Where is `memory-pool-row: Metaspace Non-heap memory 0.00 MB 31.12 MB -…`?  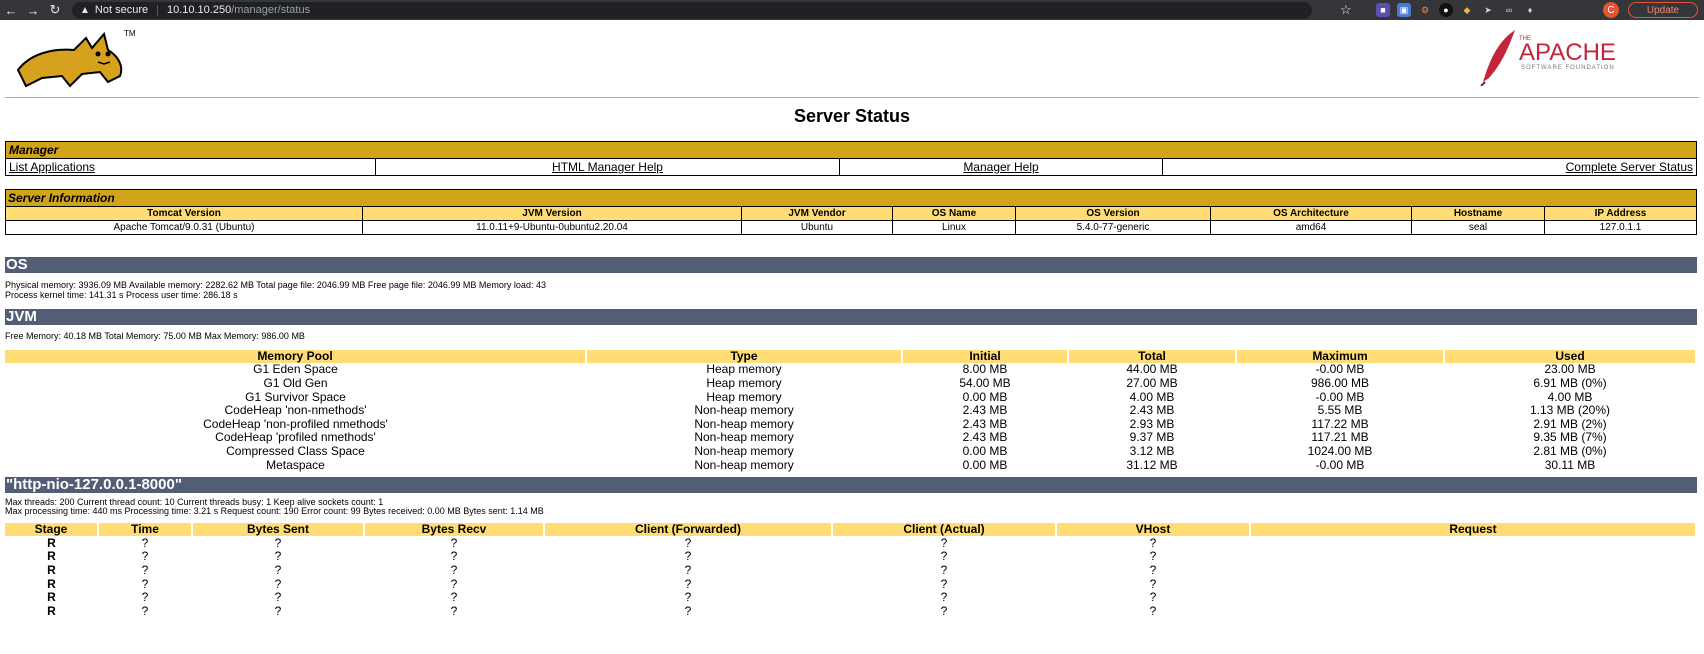 memory-pool-row: Metaspace Non-heap memory 0.00 MB 31.12 MB -… is located at coordinates (850, 465).